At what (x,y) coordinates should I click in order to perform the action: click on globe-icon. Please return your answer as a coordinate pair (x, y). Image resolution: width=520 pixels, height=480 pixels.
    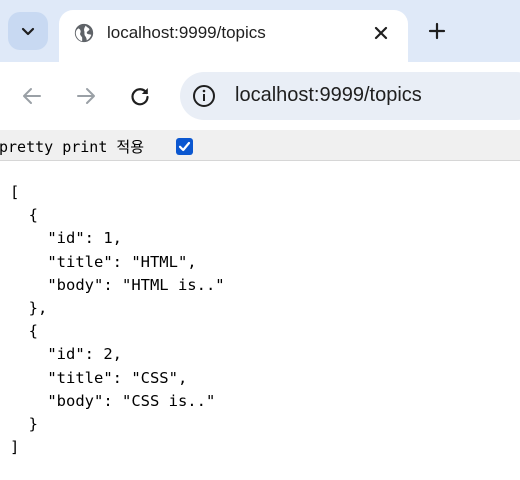
    Looking at the image, I should click on (84, 33).